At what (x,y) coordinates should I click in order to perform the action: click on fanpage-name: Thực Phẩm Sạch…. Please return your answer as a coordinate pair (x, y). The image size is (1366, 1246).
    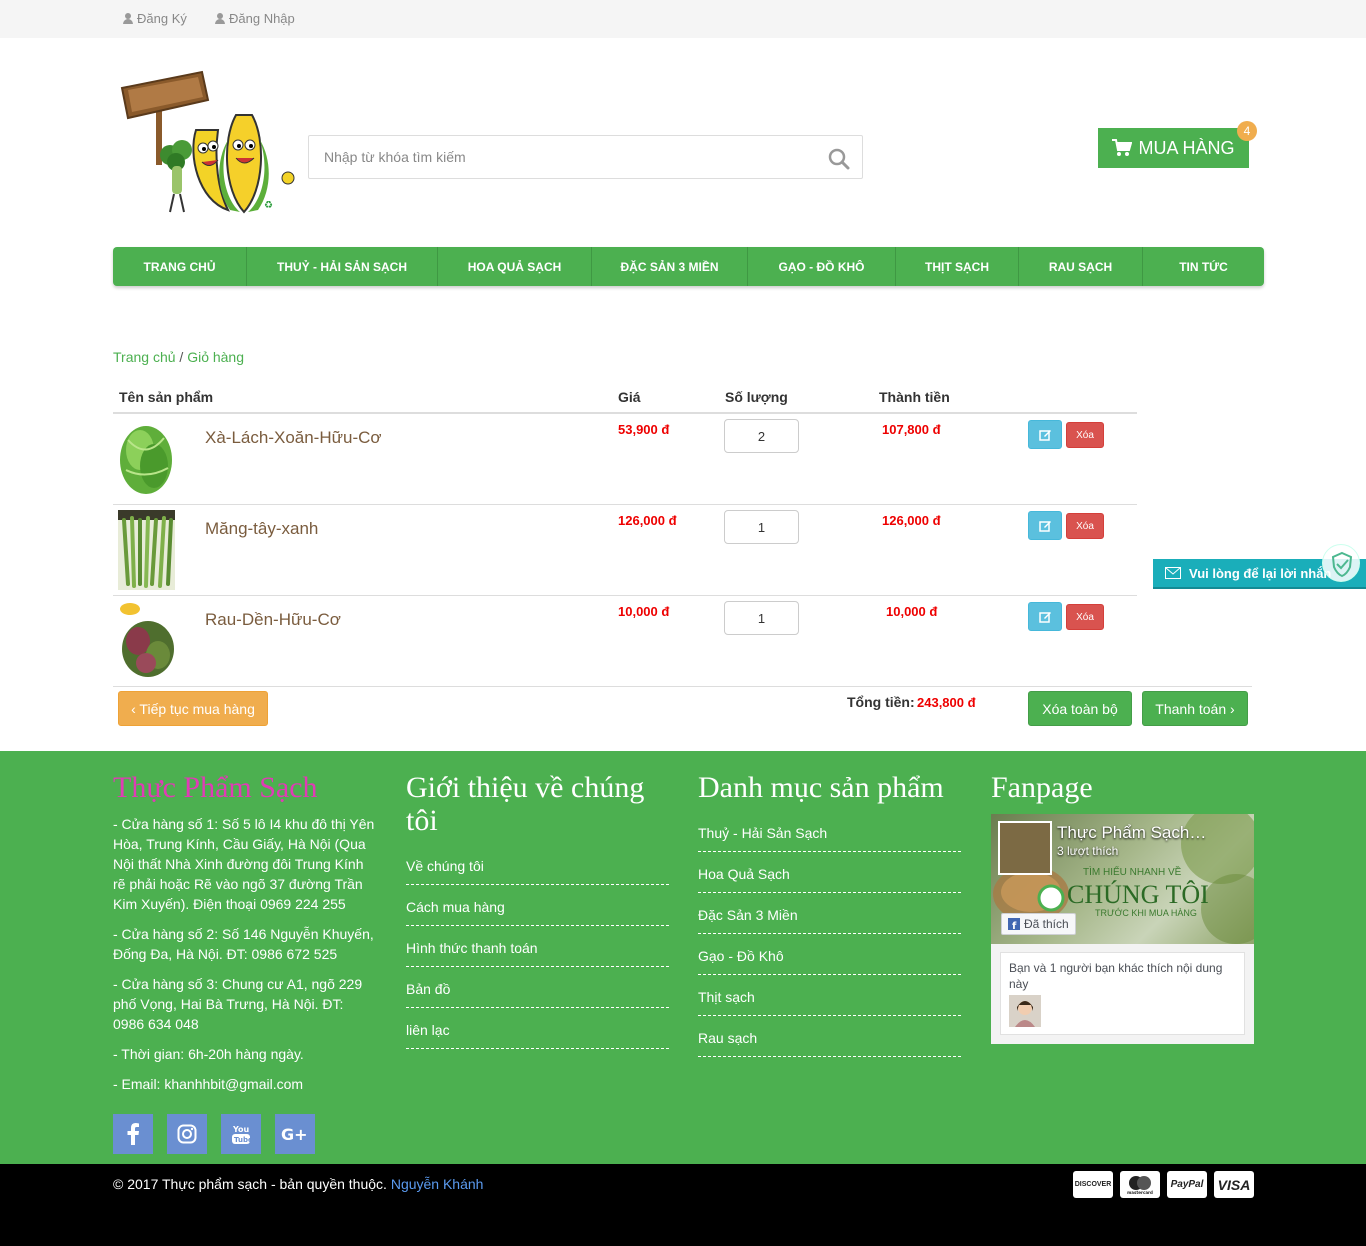
    Looking at the image, I should click on (1131, 833).